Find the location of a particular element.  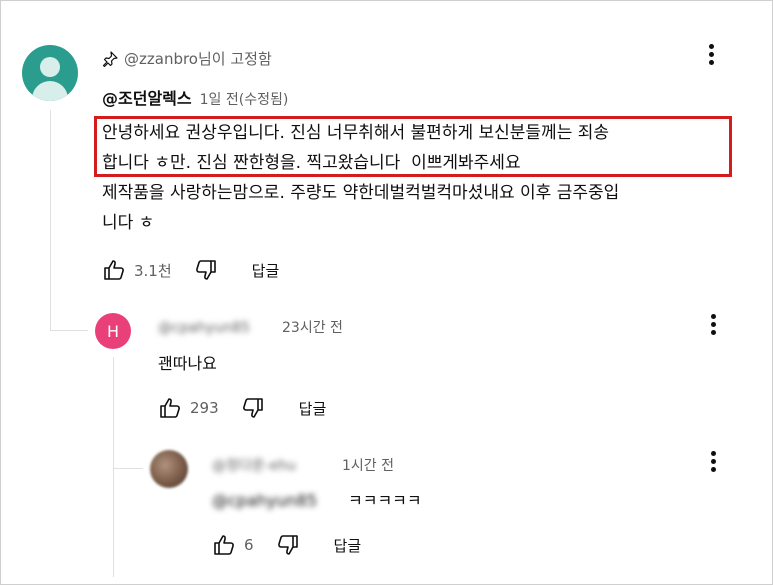

like-count: 3.1천 is located at coordinates (153, 270).